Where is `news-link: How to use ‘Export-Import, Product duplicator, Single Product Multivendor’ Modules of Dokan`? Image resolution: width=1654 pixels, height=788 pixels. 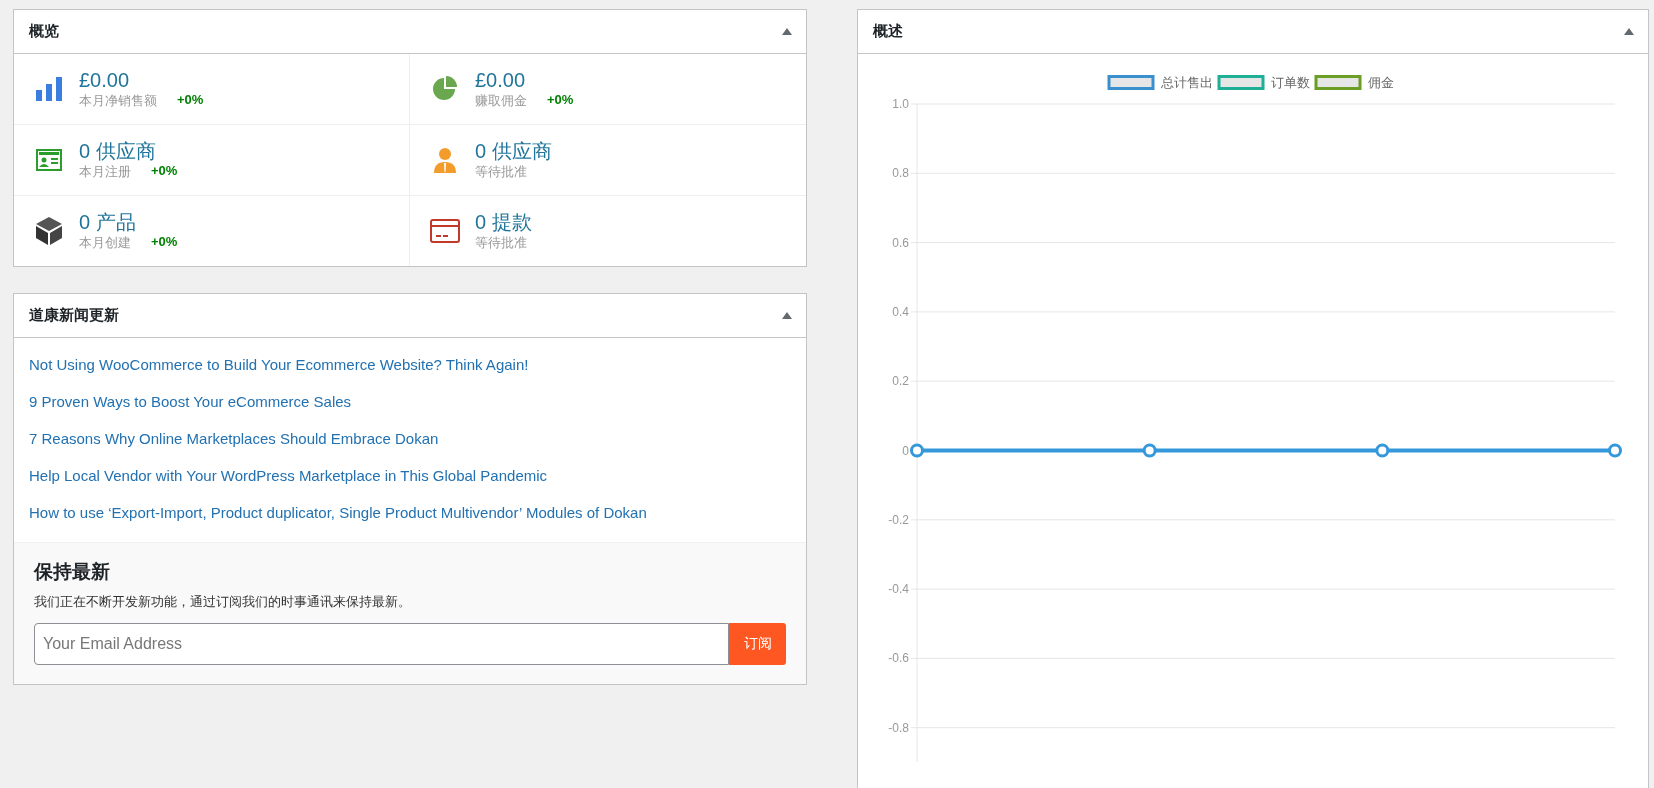
news-link: How to use ‘Export-Import, Product duplicator, Single Product Multivendor’ Modules of Dokan is located at coordinates (410, 513).